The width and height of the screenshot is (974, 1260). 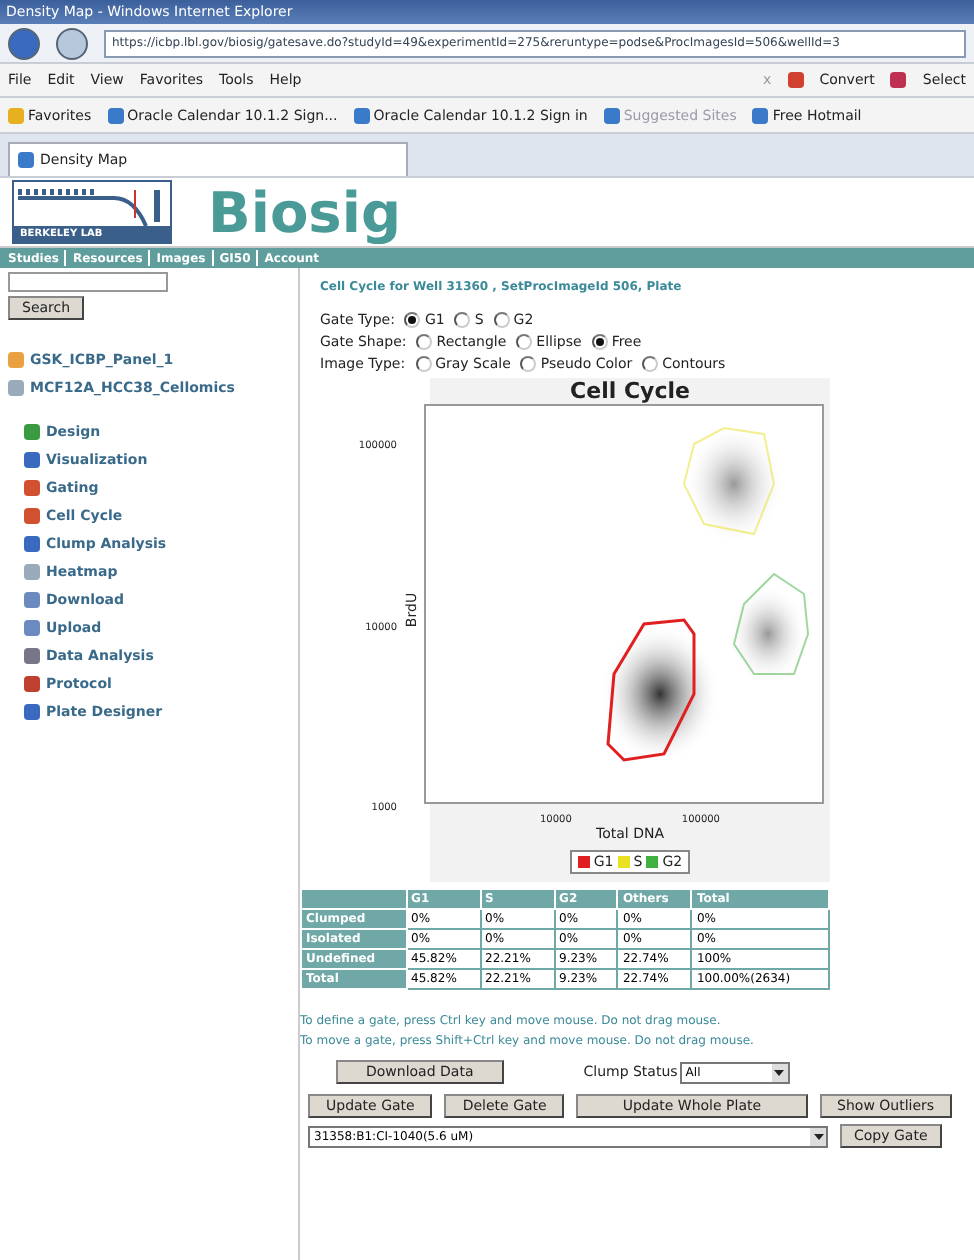 I want to click on back-button, so click(x=24, y=43).